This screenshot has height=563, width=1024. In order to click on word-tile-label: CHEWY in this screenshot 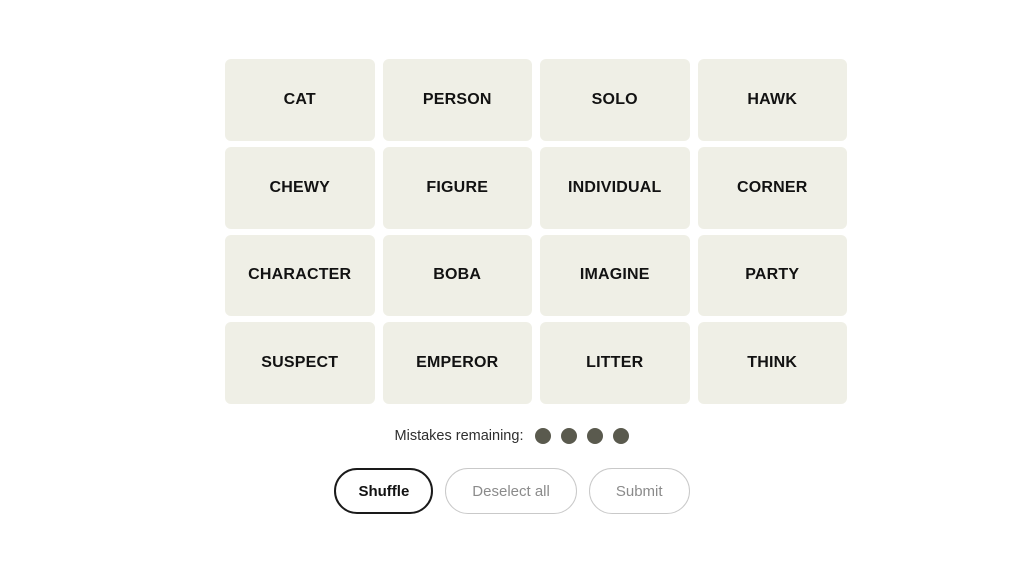, I will do `click(300, 187)`.